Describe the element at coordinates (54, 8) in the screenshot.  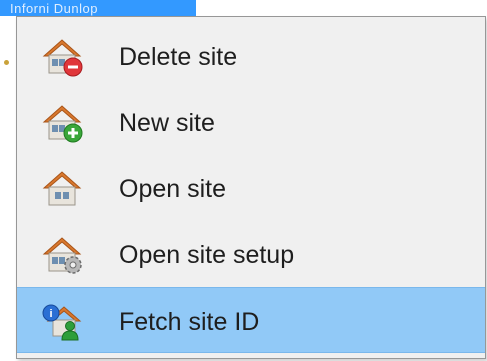
I see `underlying-item-text: Inforni Dunlop` at that location.